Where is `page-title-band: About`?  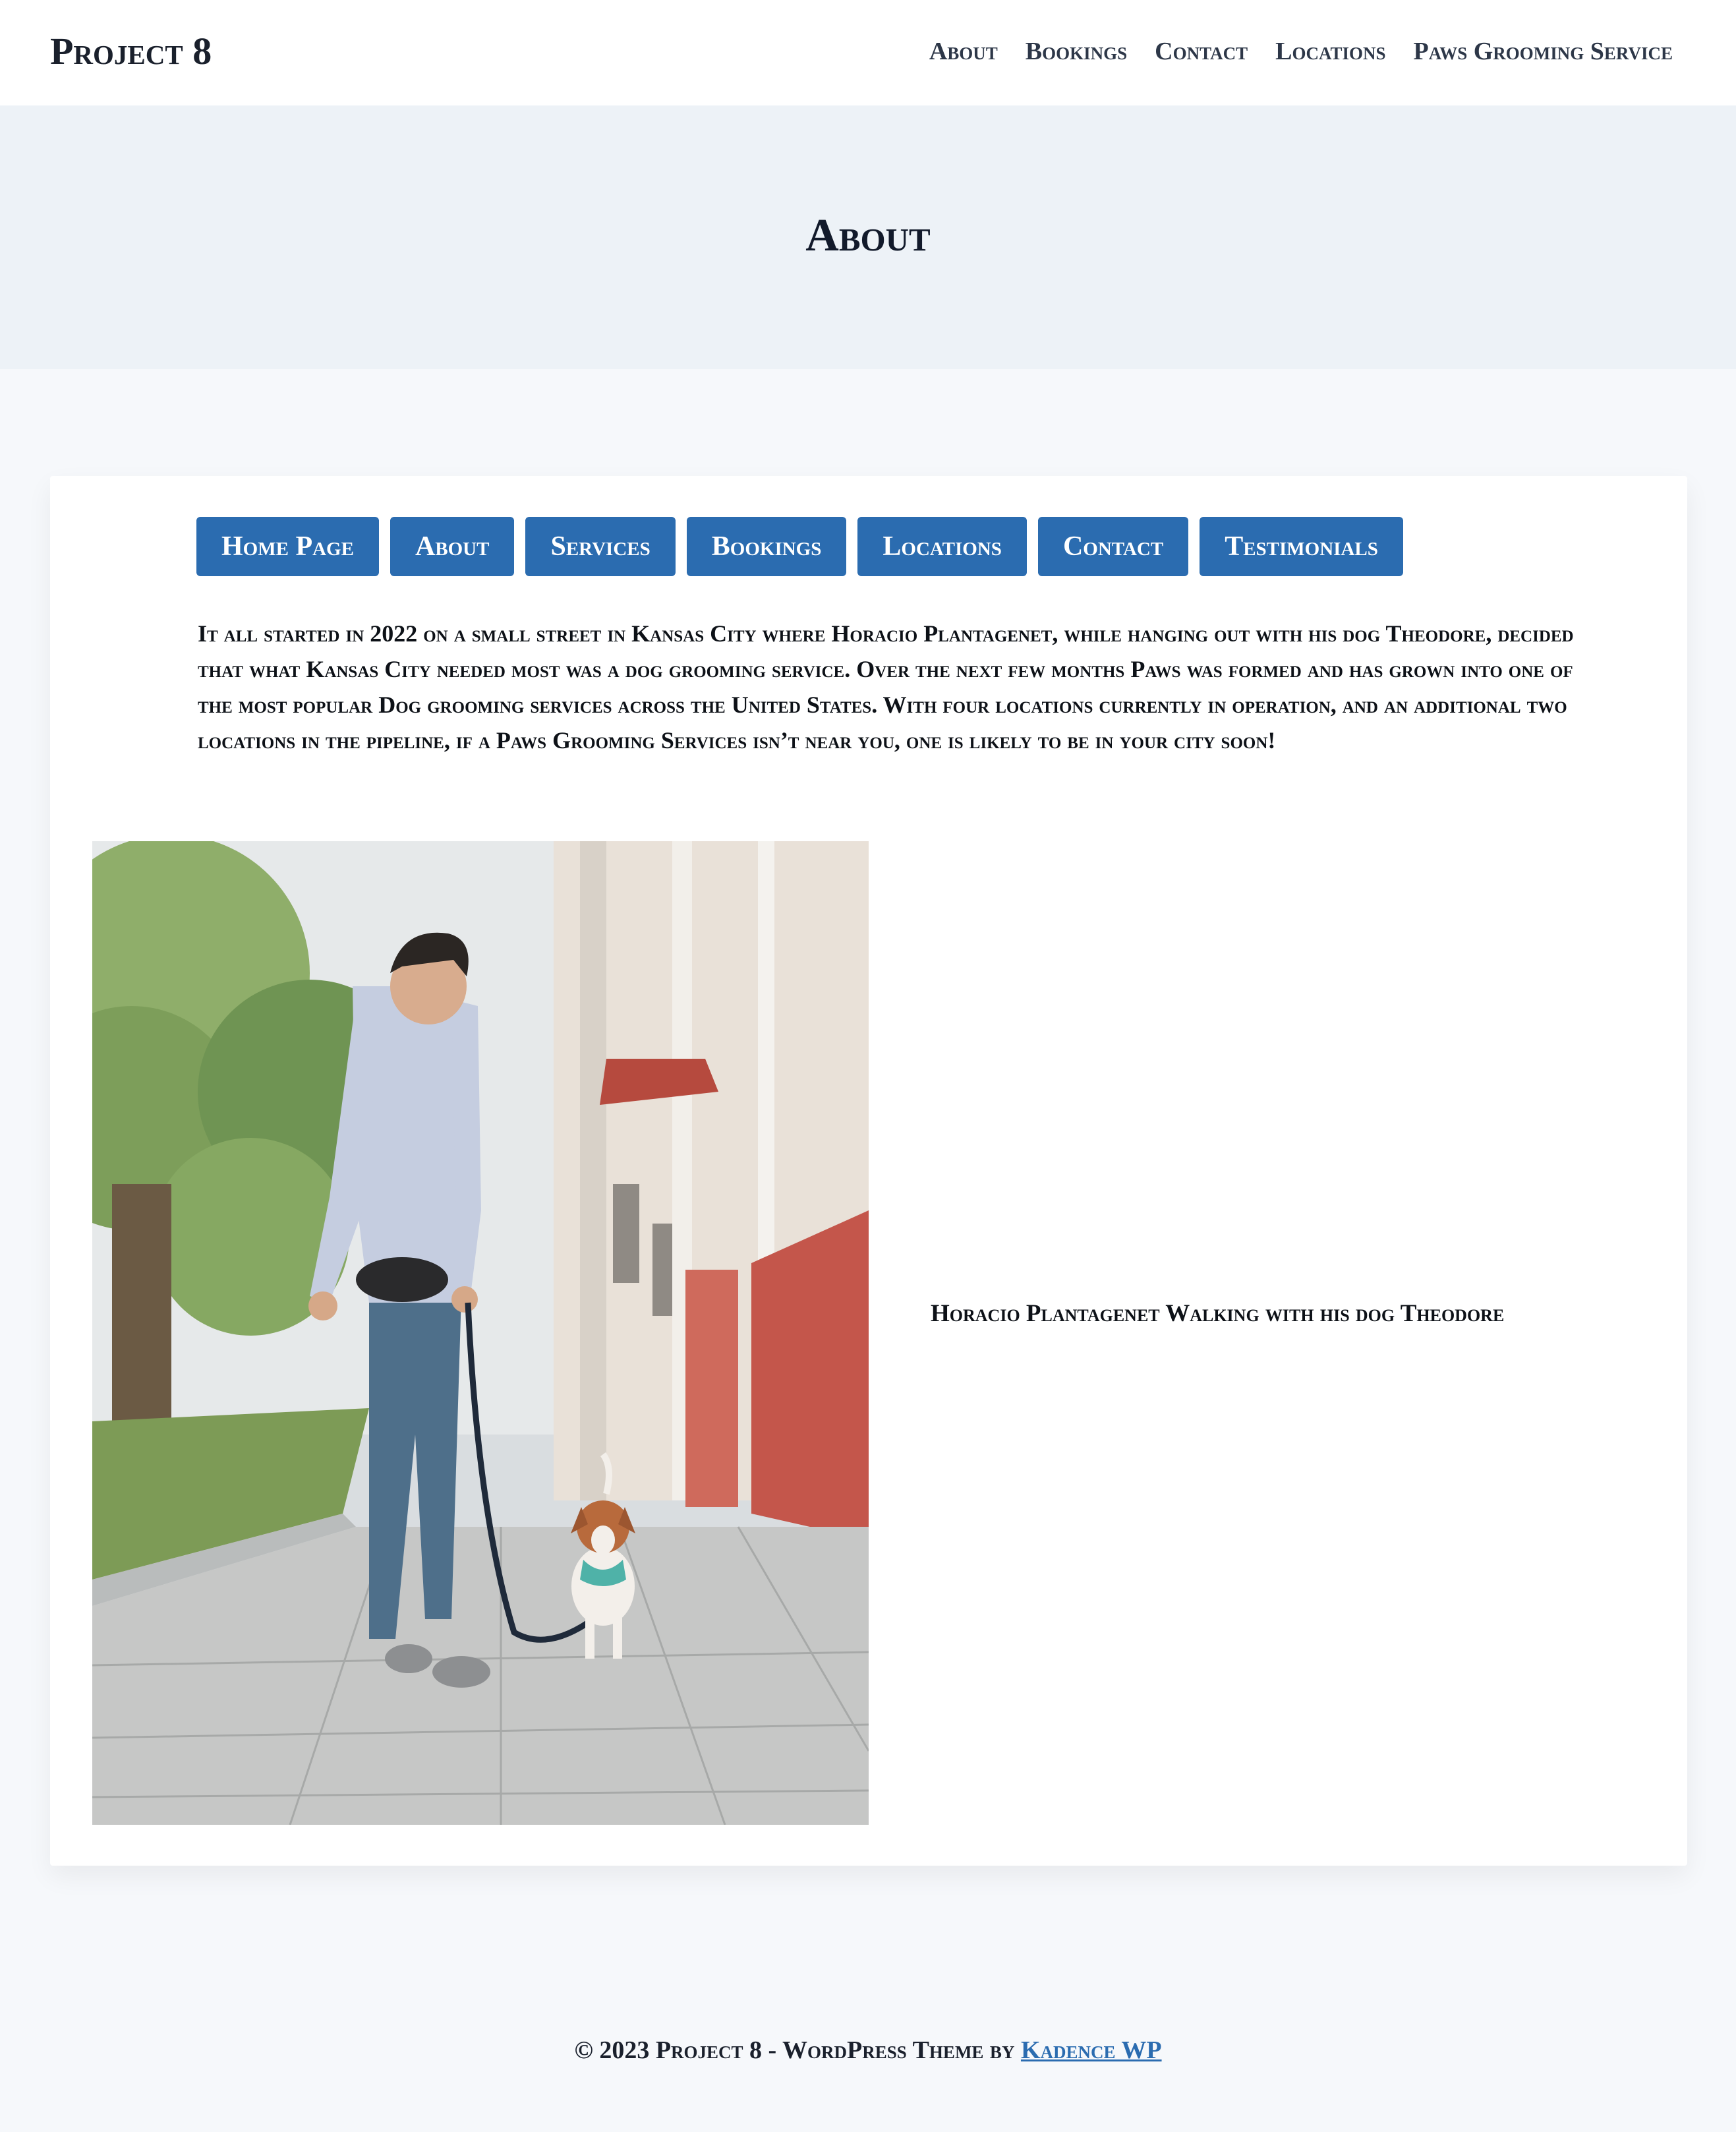 page-title-band: About is located at coordinates (868, 237).